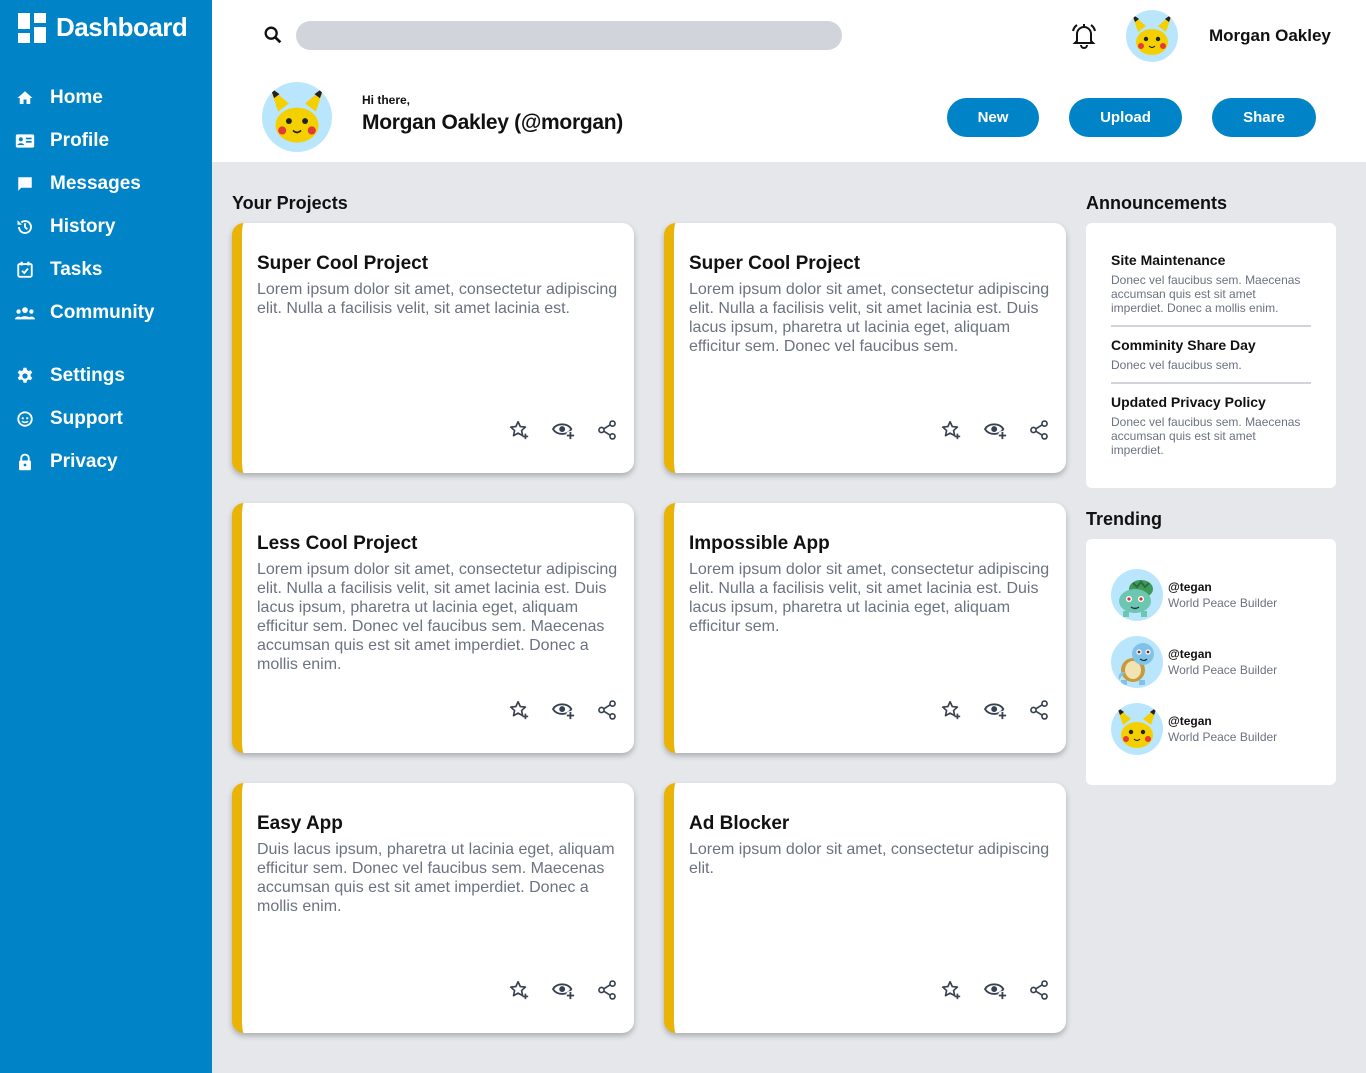 The height and width of the screenshot is (1073, 1366). I want to click on sidebar-item-messages: Messages, so click(106, 183).